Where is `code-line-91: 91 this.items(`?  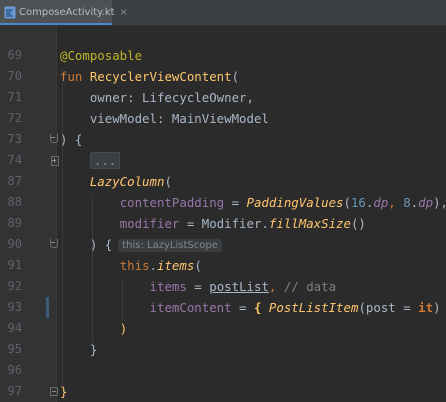 code-line-91: 91 this.items( is located at coordinates (223, 265).